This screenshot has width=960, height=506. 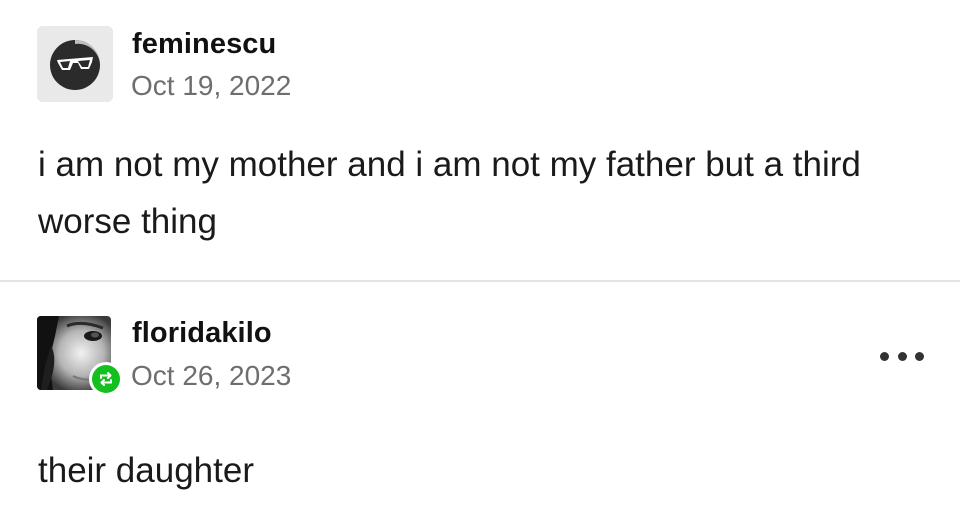 I want to click on reblog-badge, so click(x=106, y=379).